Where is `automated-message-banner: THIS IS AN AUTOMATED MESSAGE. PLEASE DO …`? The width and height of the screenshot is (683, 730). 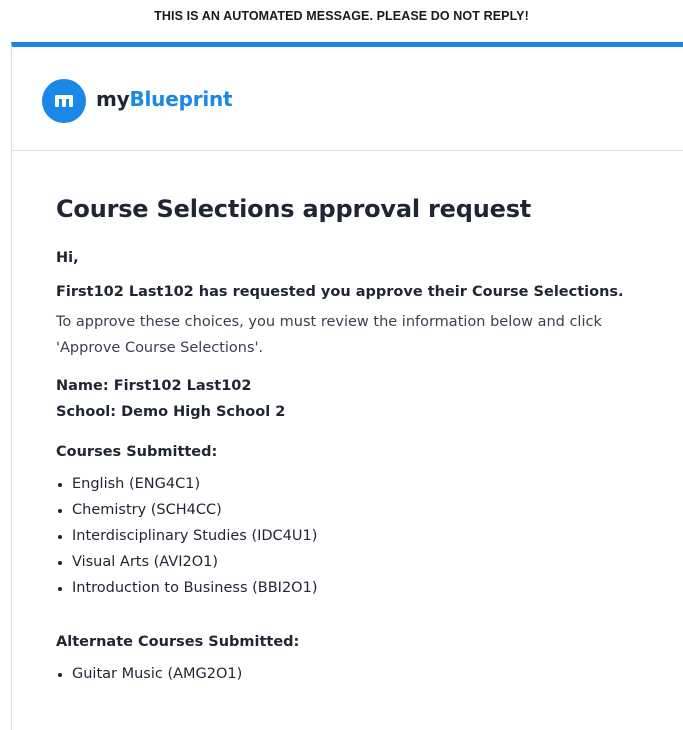 automated-message-banner: THIS IS AN AUTOMATED MESSAGE. PLEASE DO … is located at coordinates (341, 16).